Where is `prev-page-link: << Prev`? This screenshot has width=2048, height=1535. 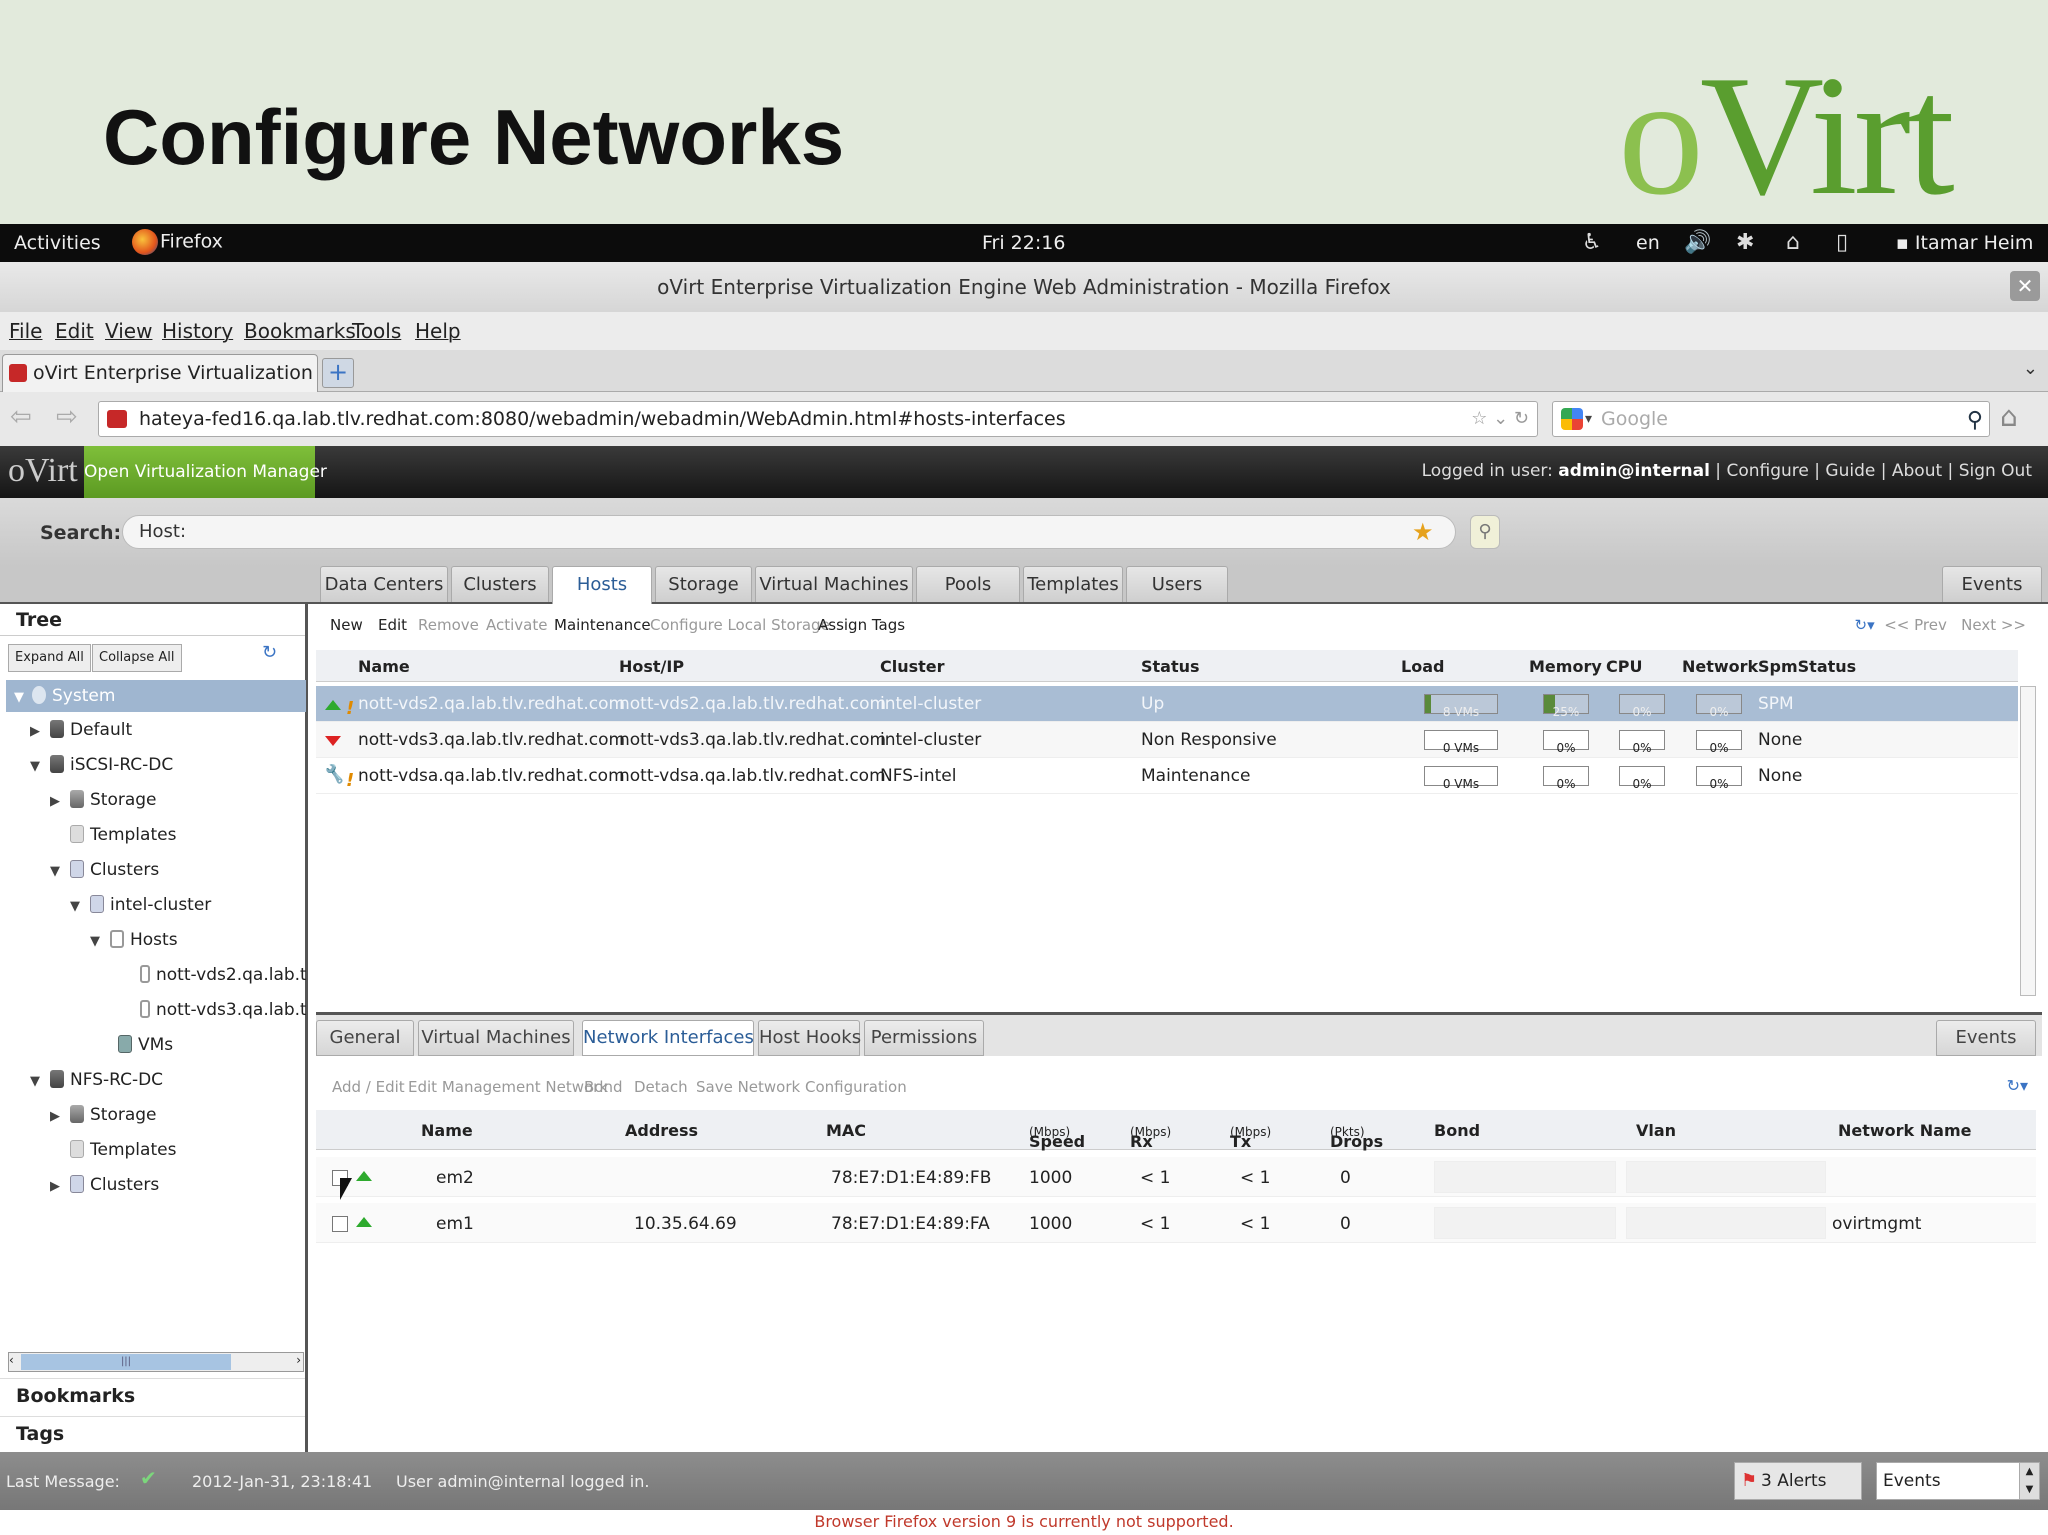 prev-page-link: << Prev is located at coordinates (1915, 625).